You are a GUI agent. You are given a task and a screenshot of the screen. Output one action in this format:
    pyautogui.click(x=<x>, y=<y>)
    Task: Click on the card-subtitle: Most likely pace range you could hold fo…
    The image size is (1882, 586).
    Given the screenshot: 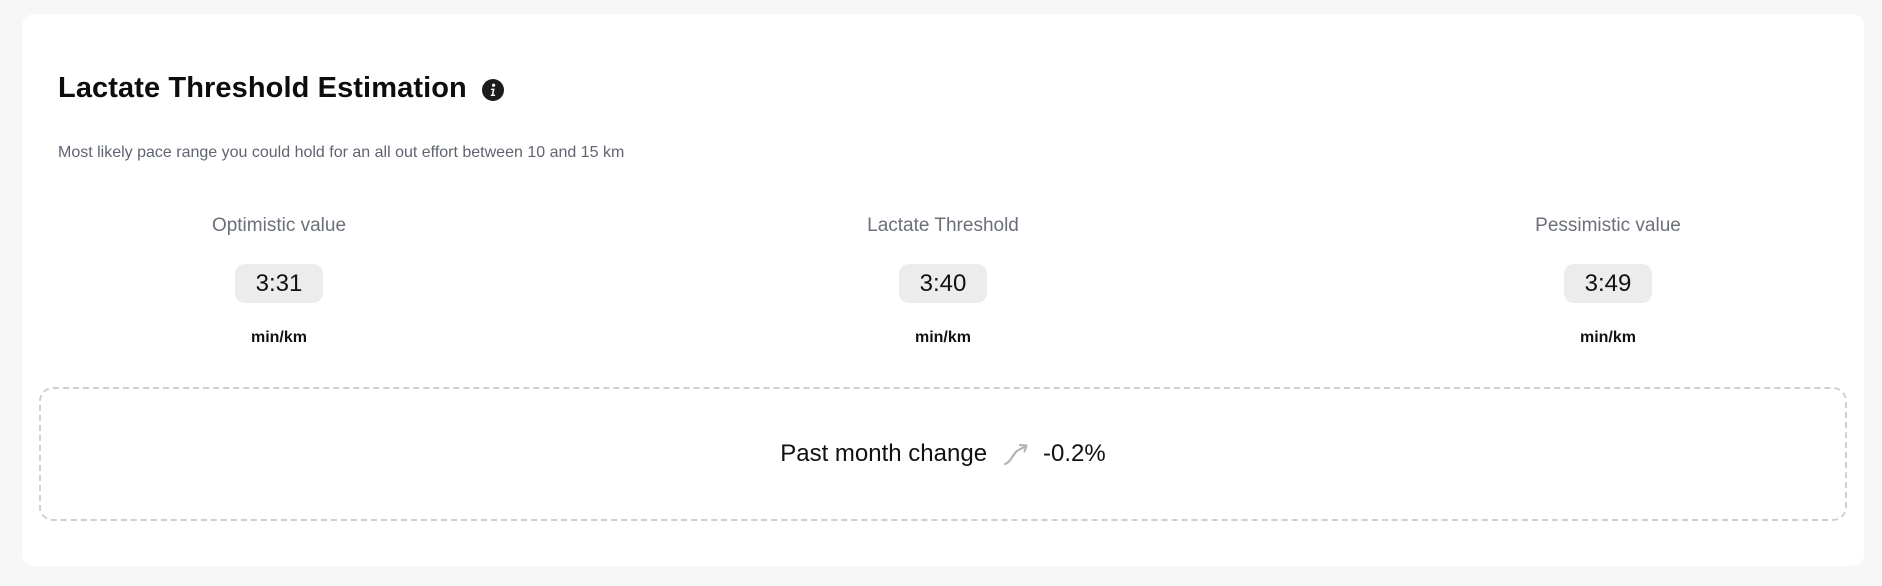 What is the action you would take?
    pyautogui.click(x=341, y=152)
    